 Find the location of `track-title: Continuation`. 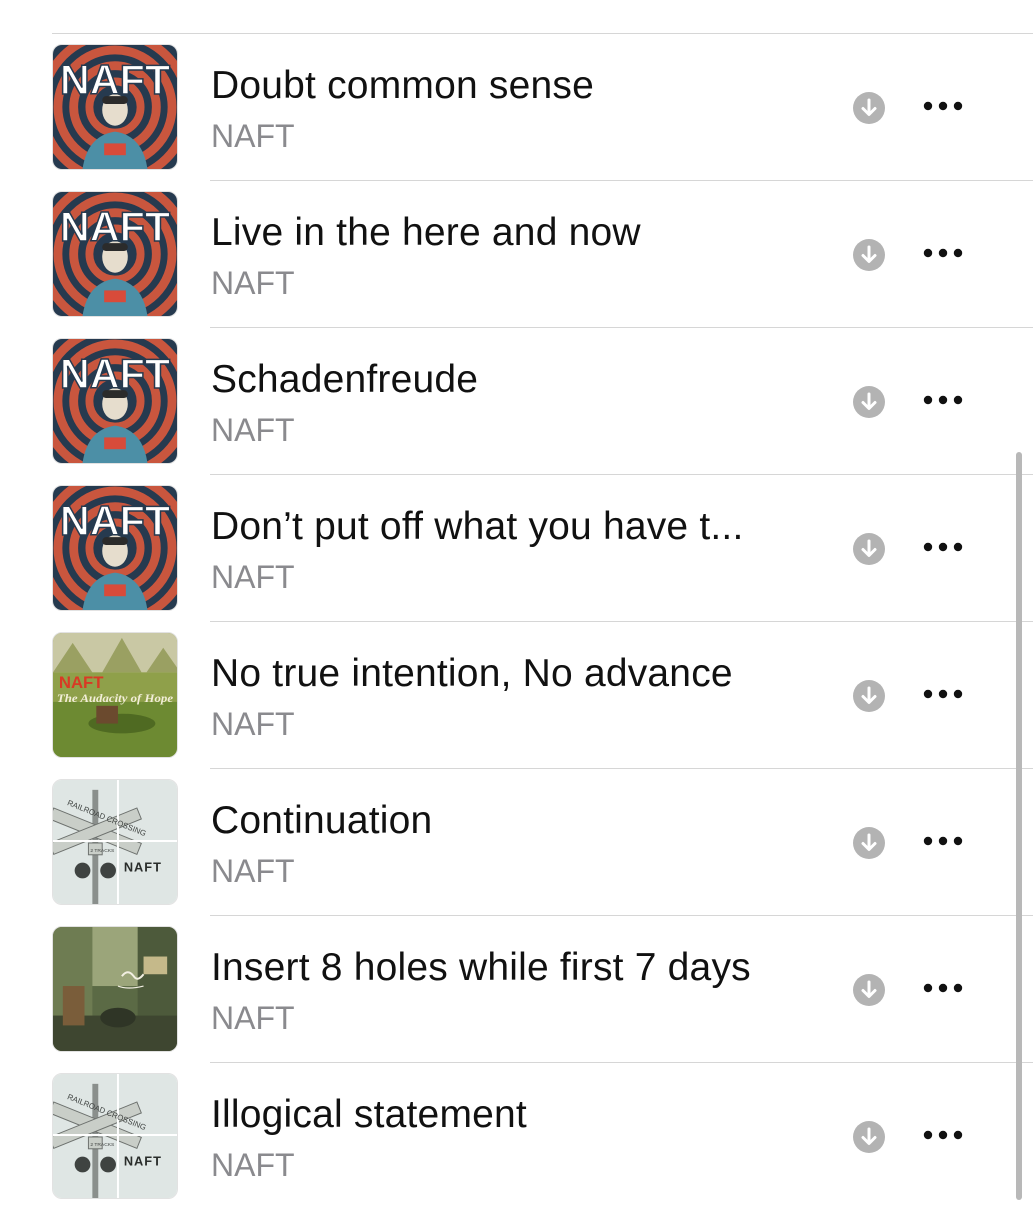

track-title: Continuation is located at coordinates (322, 820).